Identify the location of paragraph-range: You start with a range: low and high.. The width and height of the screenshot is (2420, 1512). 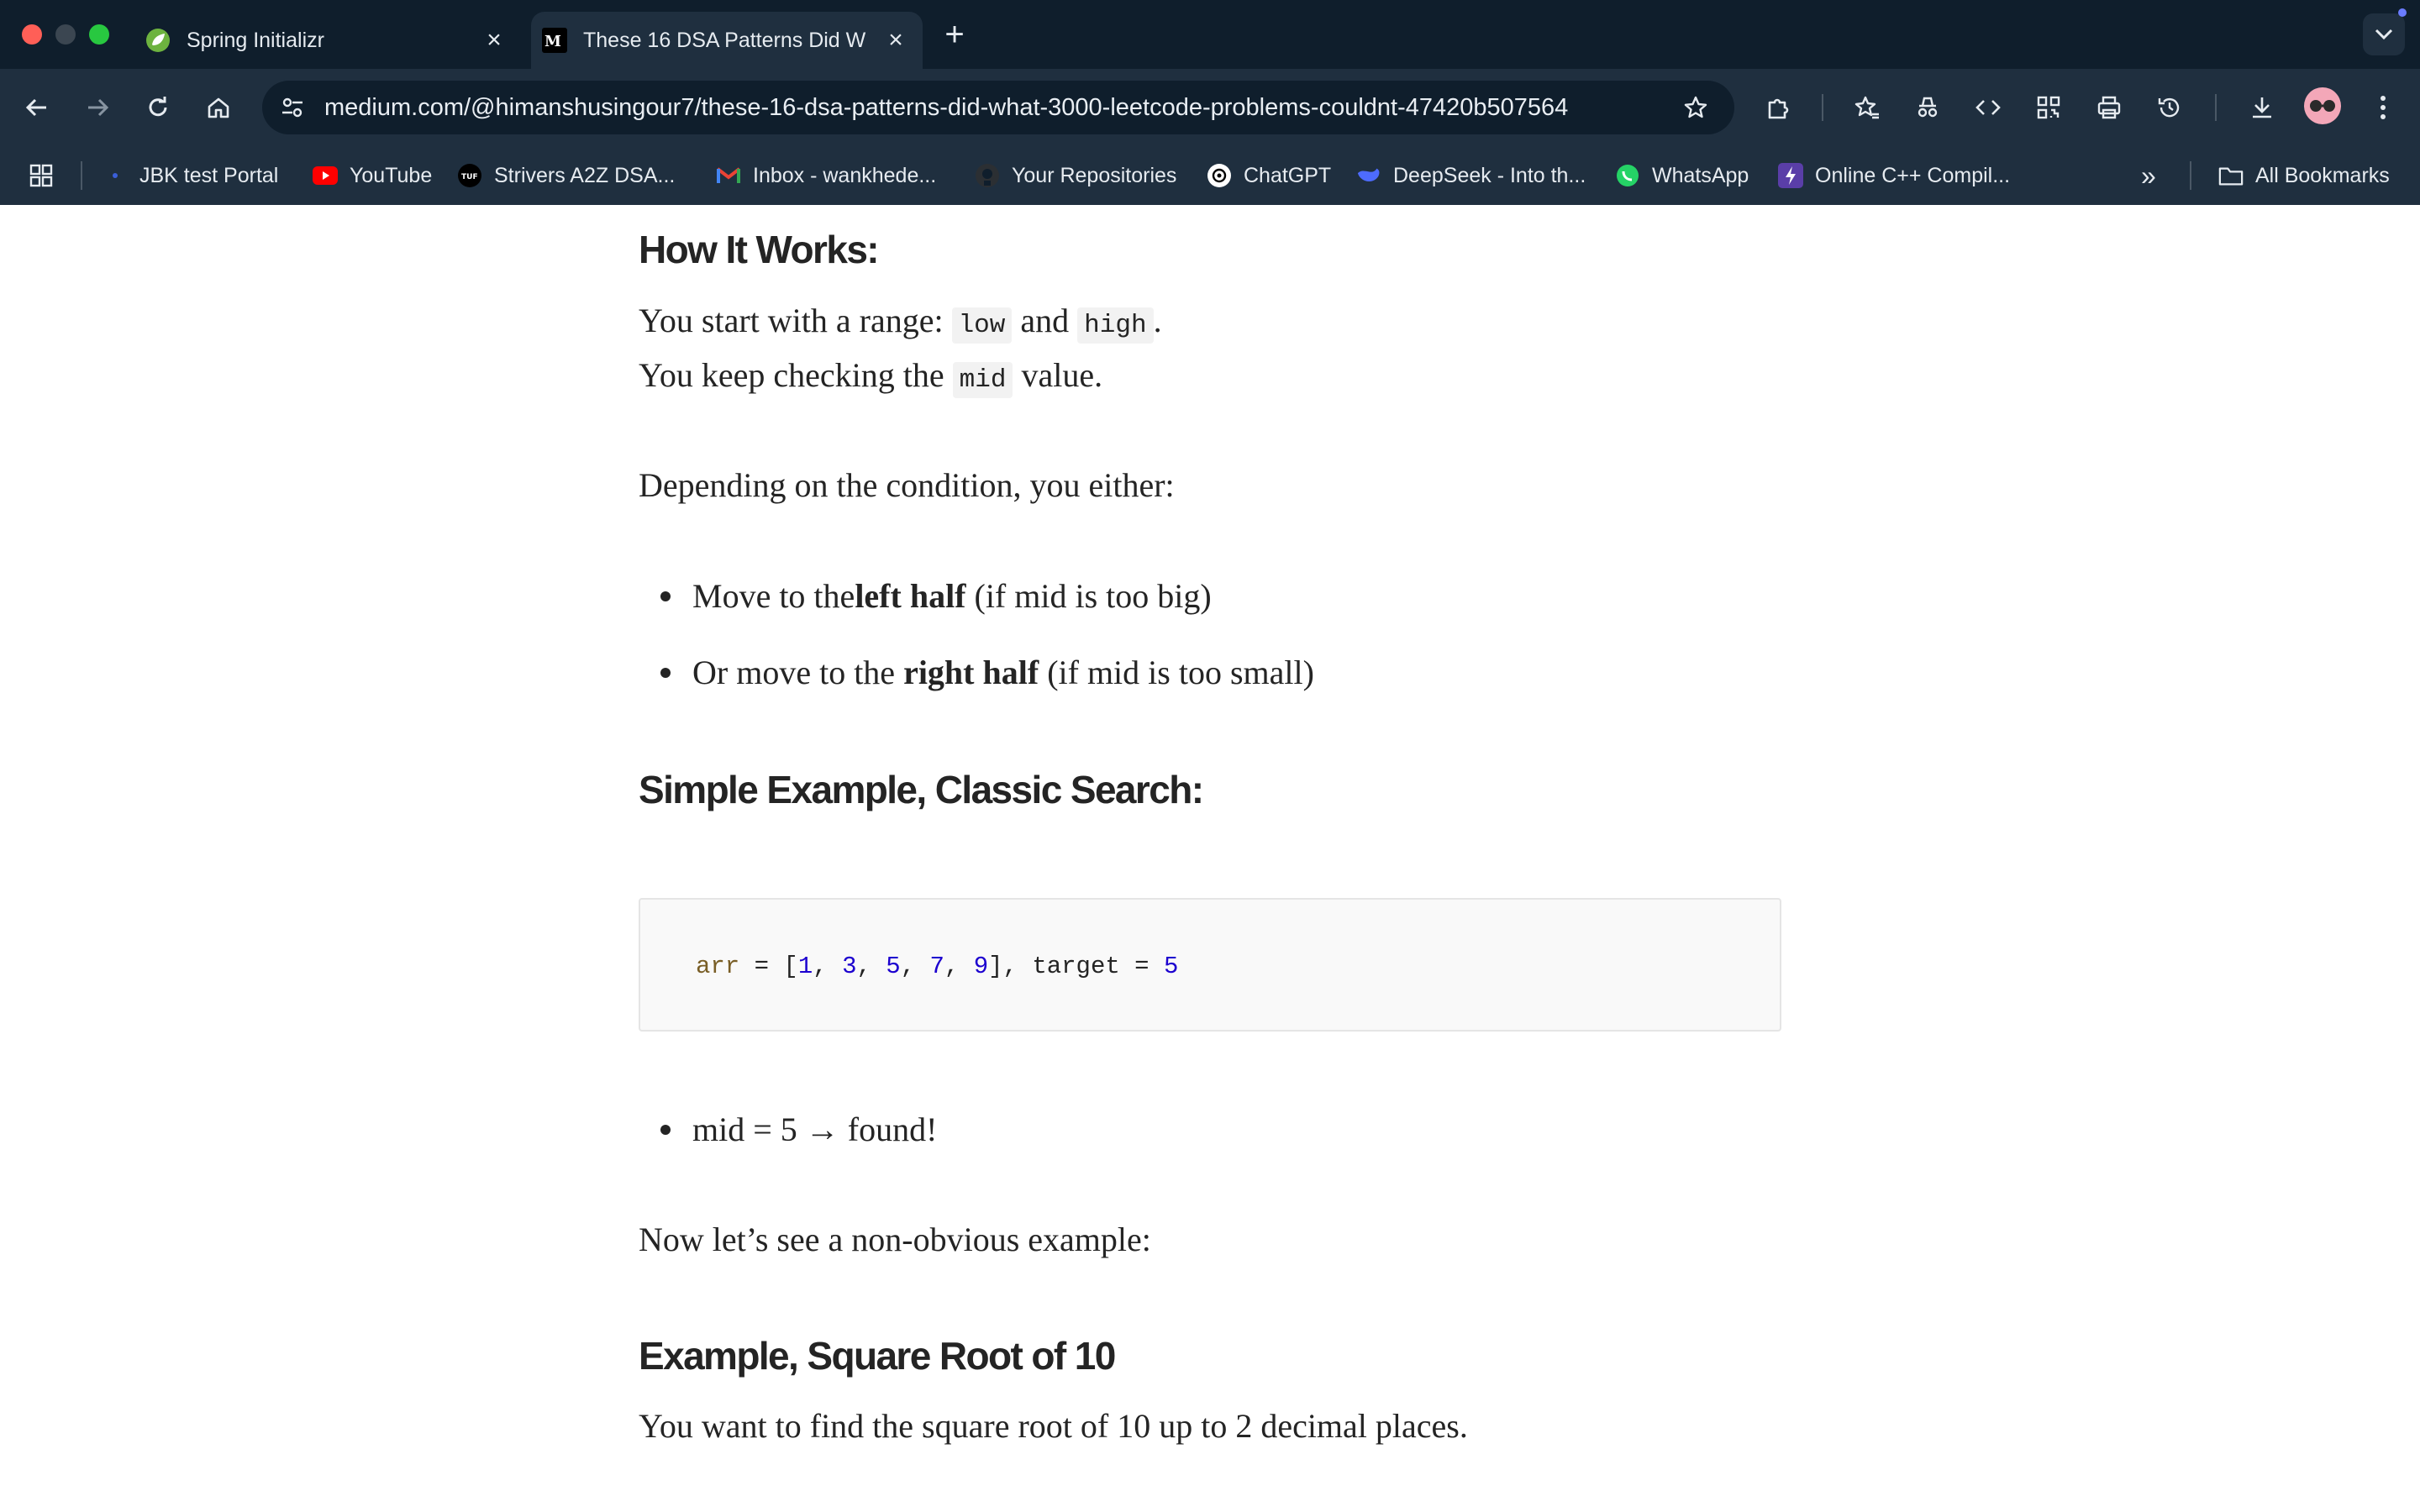
(901, 322).